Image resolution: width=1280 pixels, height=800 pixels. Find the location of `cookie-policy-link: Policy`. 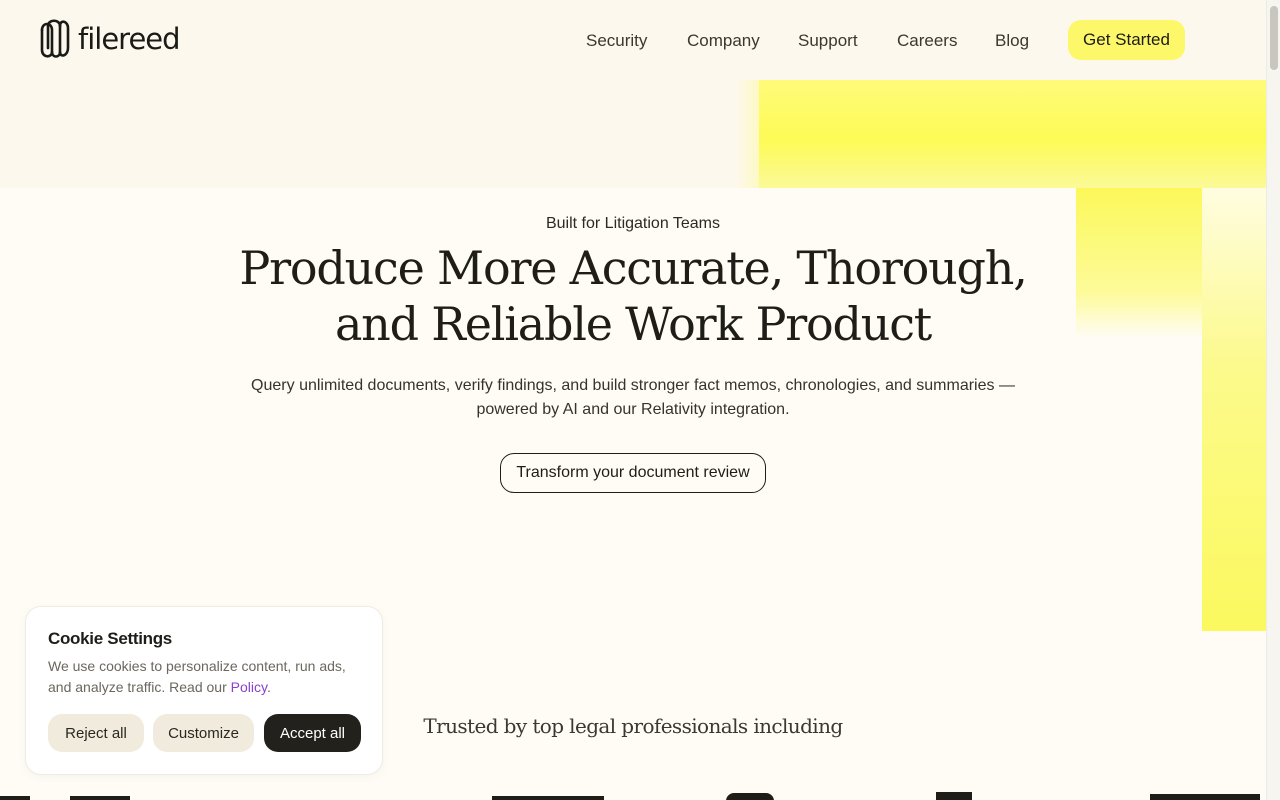

cookie-policy-link: Policy is located at coordinates (249, 687).